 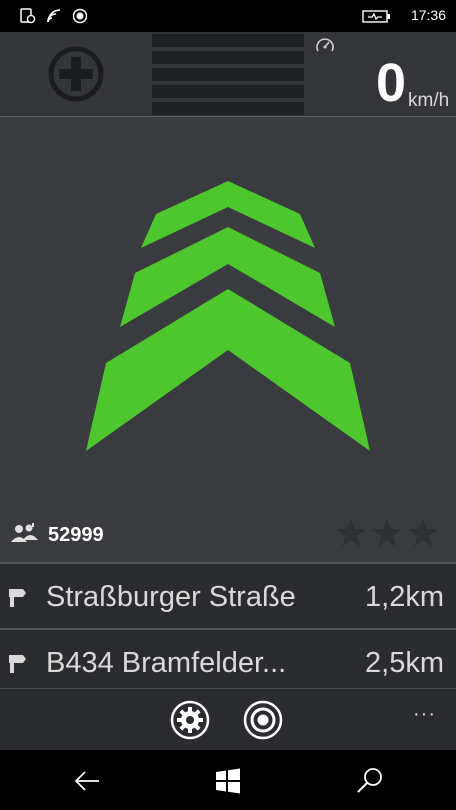 I want to click on speed-value: 0, so click(x=391, y=83).